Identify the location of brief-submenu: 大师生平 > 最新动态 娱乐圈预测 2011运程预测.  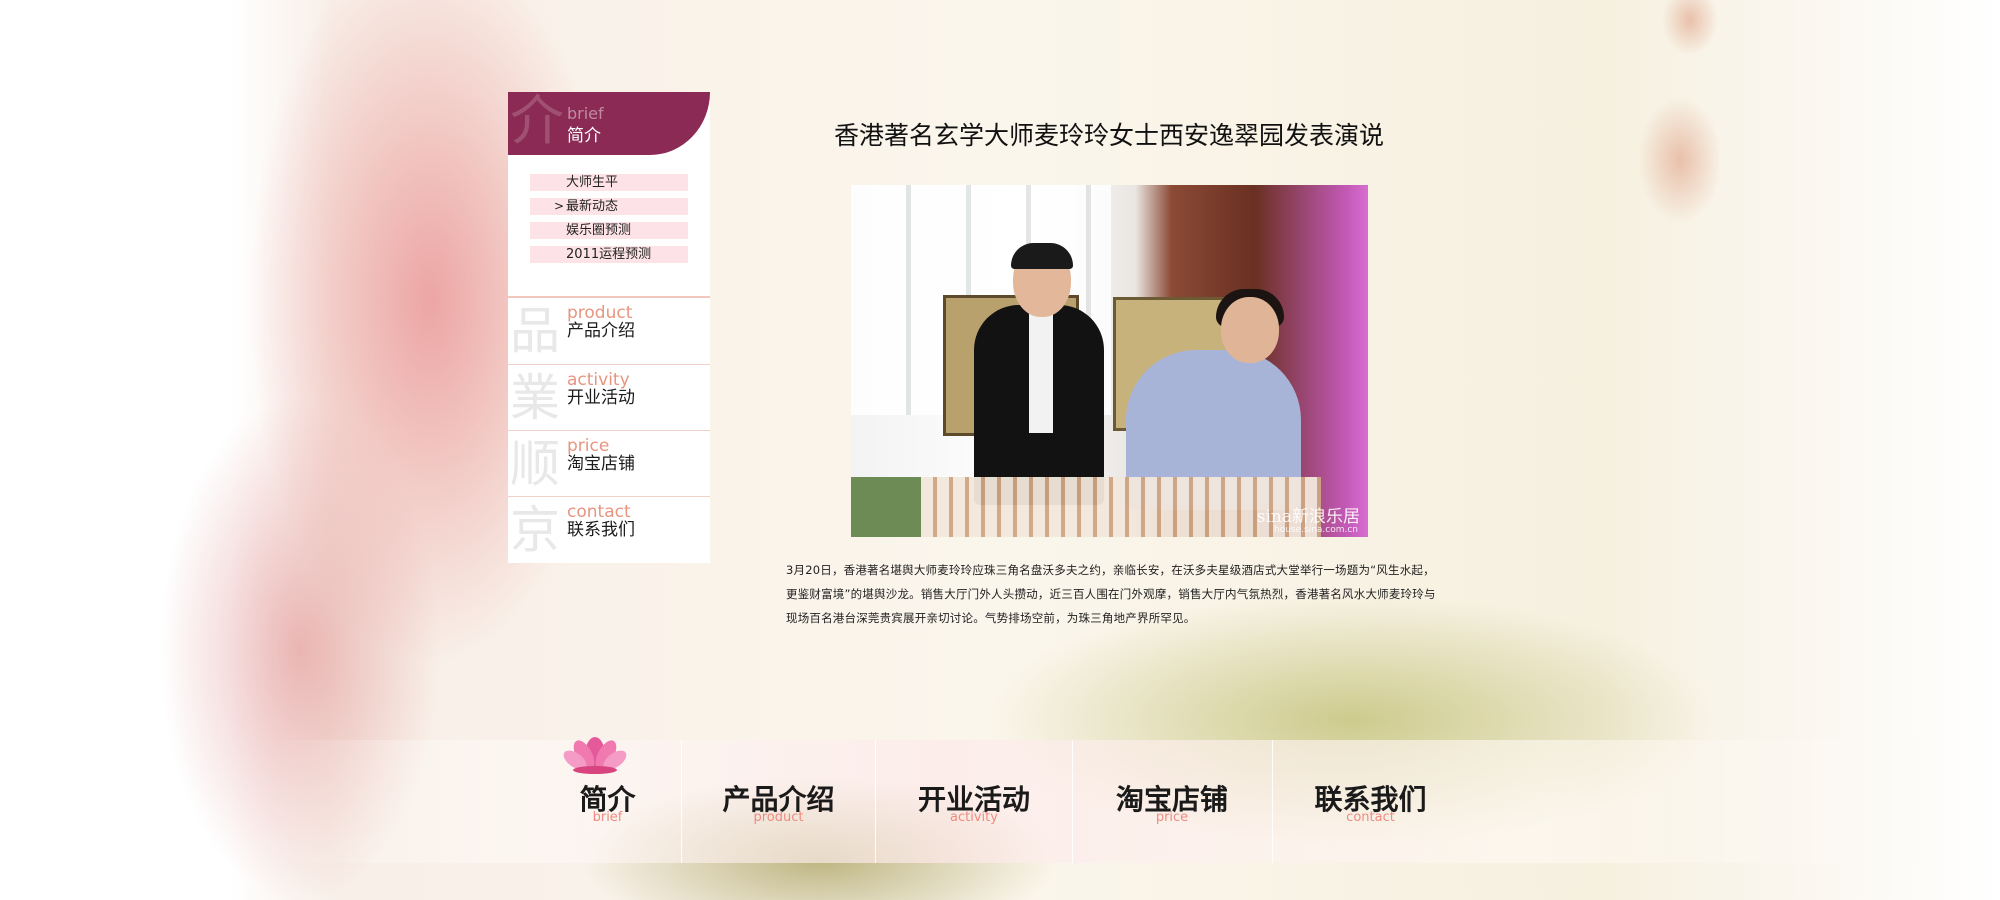
(609, 222).